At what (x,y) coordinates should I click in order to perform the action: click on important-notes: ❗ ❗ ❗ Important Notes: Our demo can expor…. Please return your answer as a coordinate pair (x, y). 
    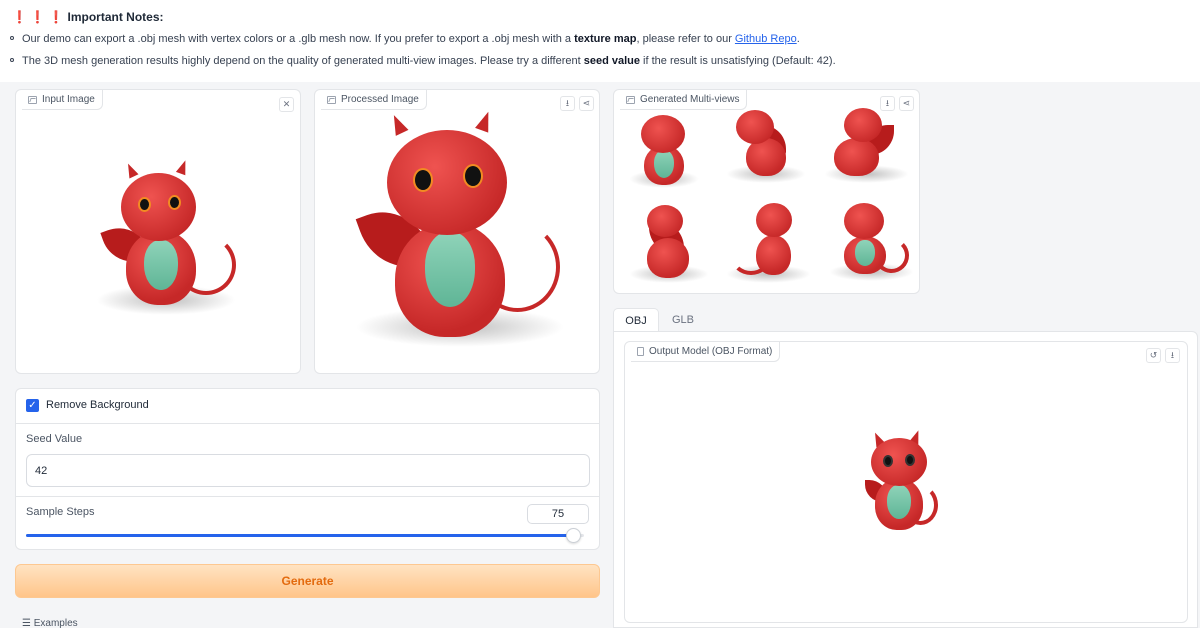
    Looking at the image, I should click on (600, 41).